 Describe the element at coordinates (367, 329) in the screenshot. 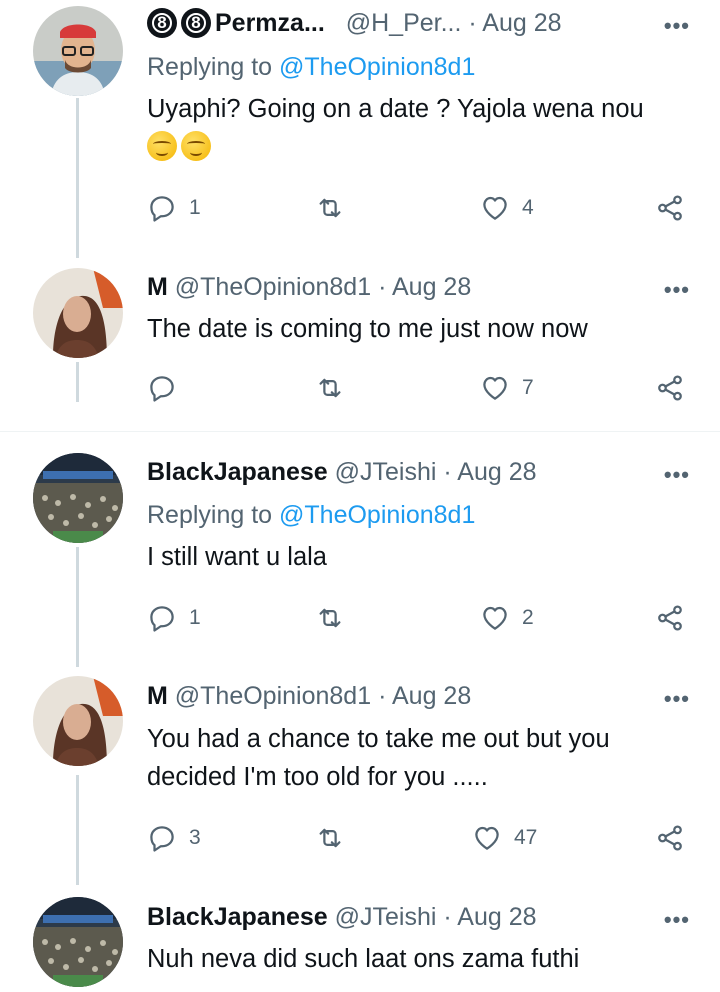

I see `tweet-text: The date is coming to me just now now` at that location.